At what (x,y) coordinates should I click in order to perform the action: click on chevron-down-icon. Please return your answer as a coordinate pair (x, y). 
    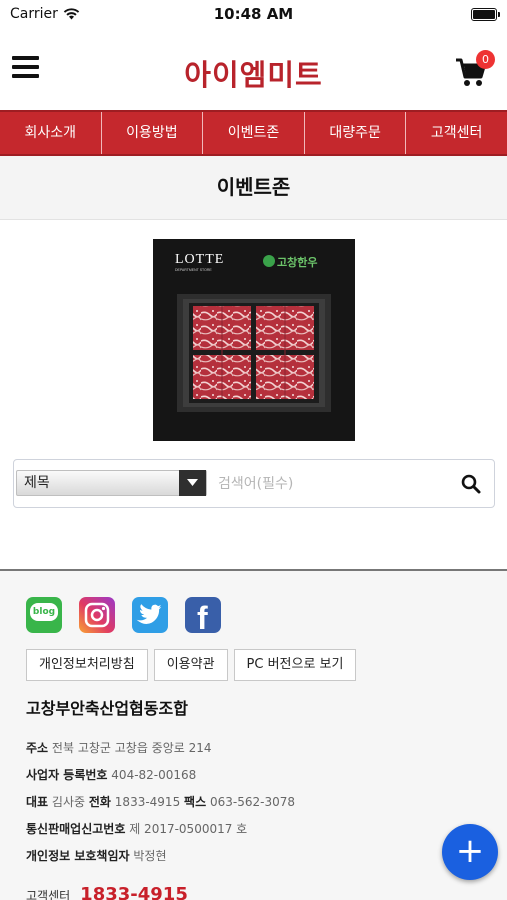
    Looking at the image, I should click on (192, 482).